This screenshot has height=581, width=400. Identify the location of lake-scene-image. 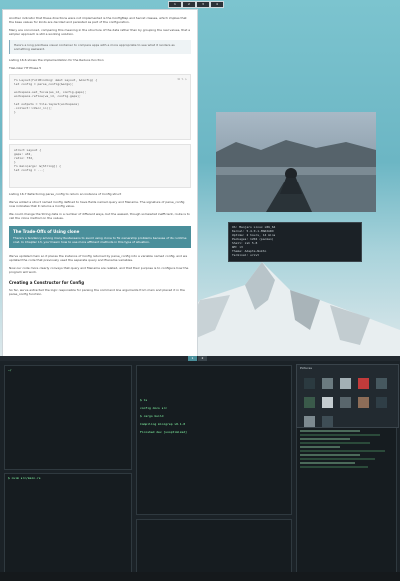
(296, 176).